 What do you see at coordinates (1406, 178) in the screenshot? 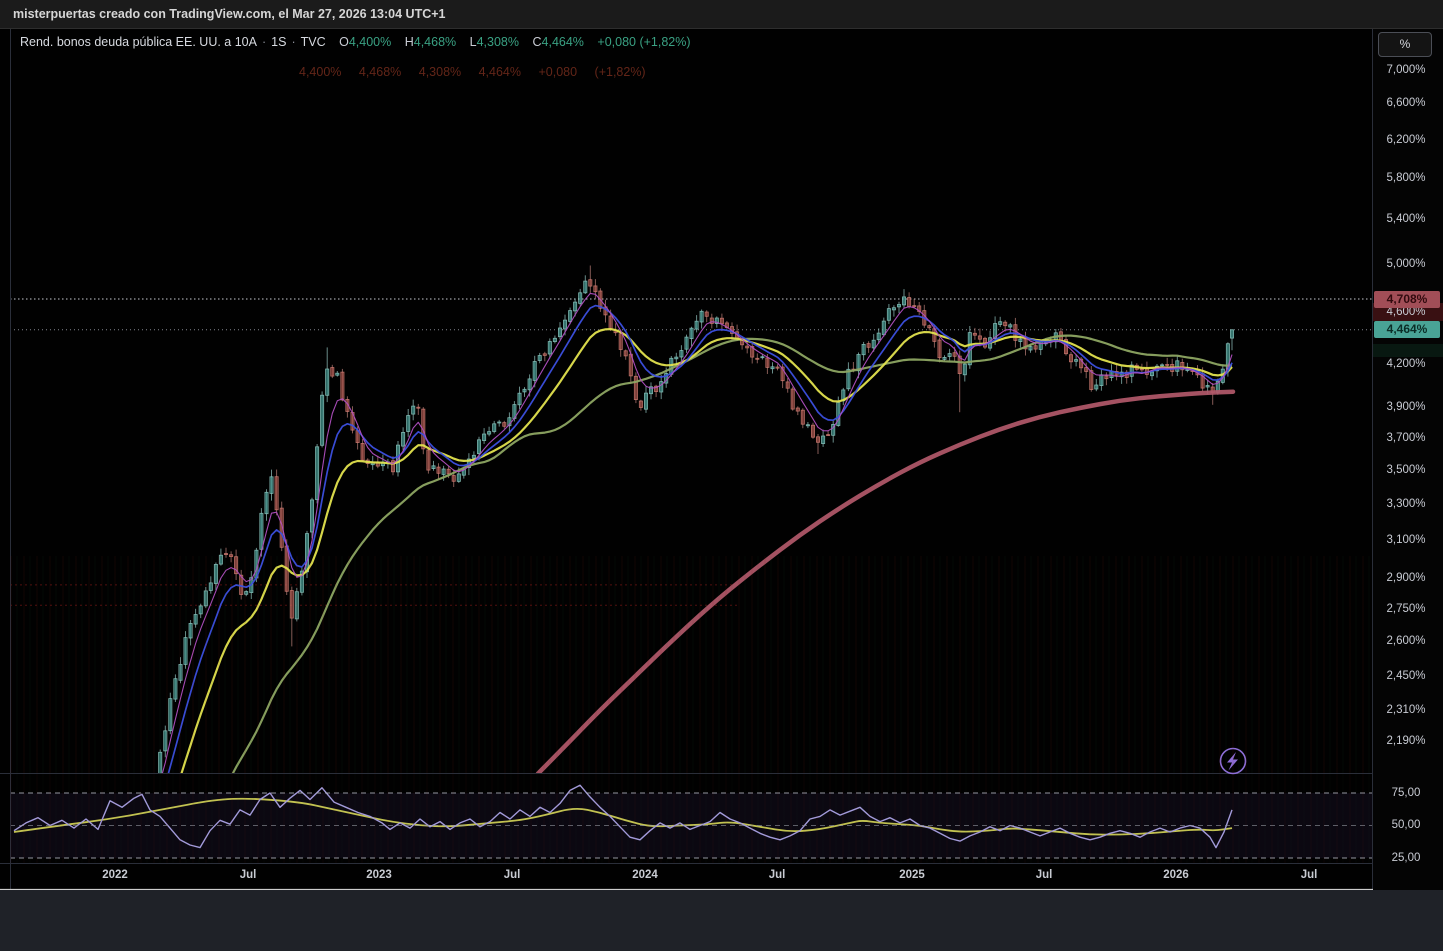
I see `price-tick: 5,800%` at bounding box center [1406, 178].